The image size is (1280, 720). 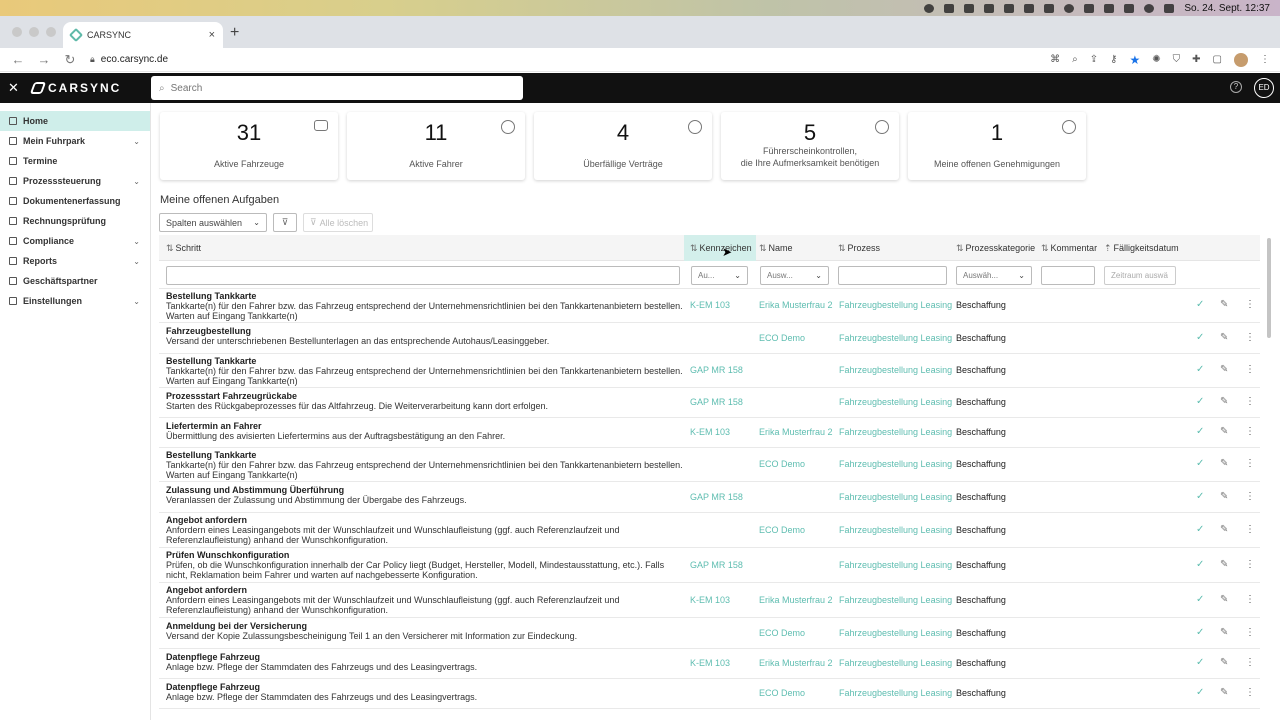 What do you see at coordinates (1109, 8) in the screenshot?
I see `battery-icon` at bounding box center [1109, 8].